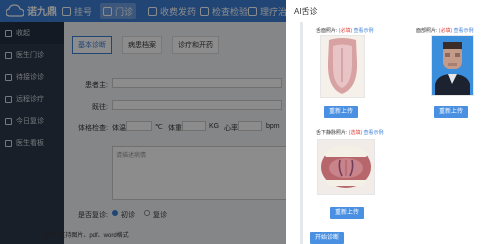 The height and width of the screenshot is (244, 504). Describe the element at coordinates (427, 31) in the screenshot. I see `face-photo-label: 面部照片:` at that location.